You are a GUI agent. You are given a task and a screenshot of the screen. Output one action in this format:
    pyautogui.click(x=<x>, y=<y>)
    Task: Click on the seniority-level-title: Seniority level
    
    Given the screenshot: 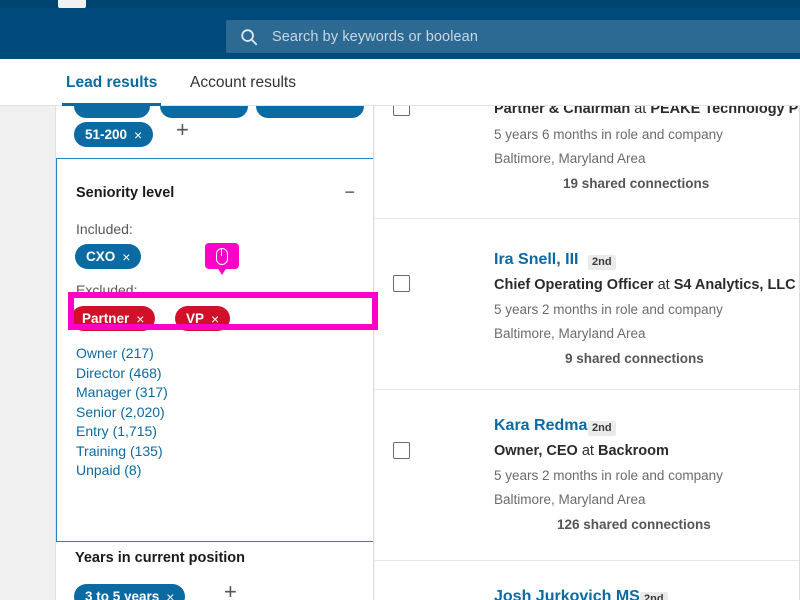 What is the action you would take?
    pyautogui.click(x=125, y=193)
    